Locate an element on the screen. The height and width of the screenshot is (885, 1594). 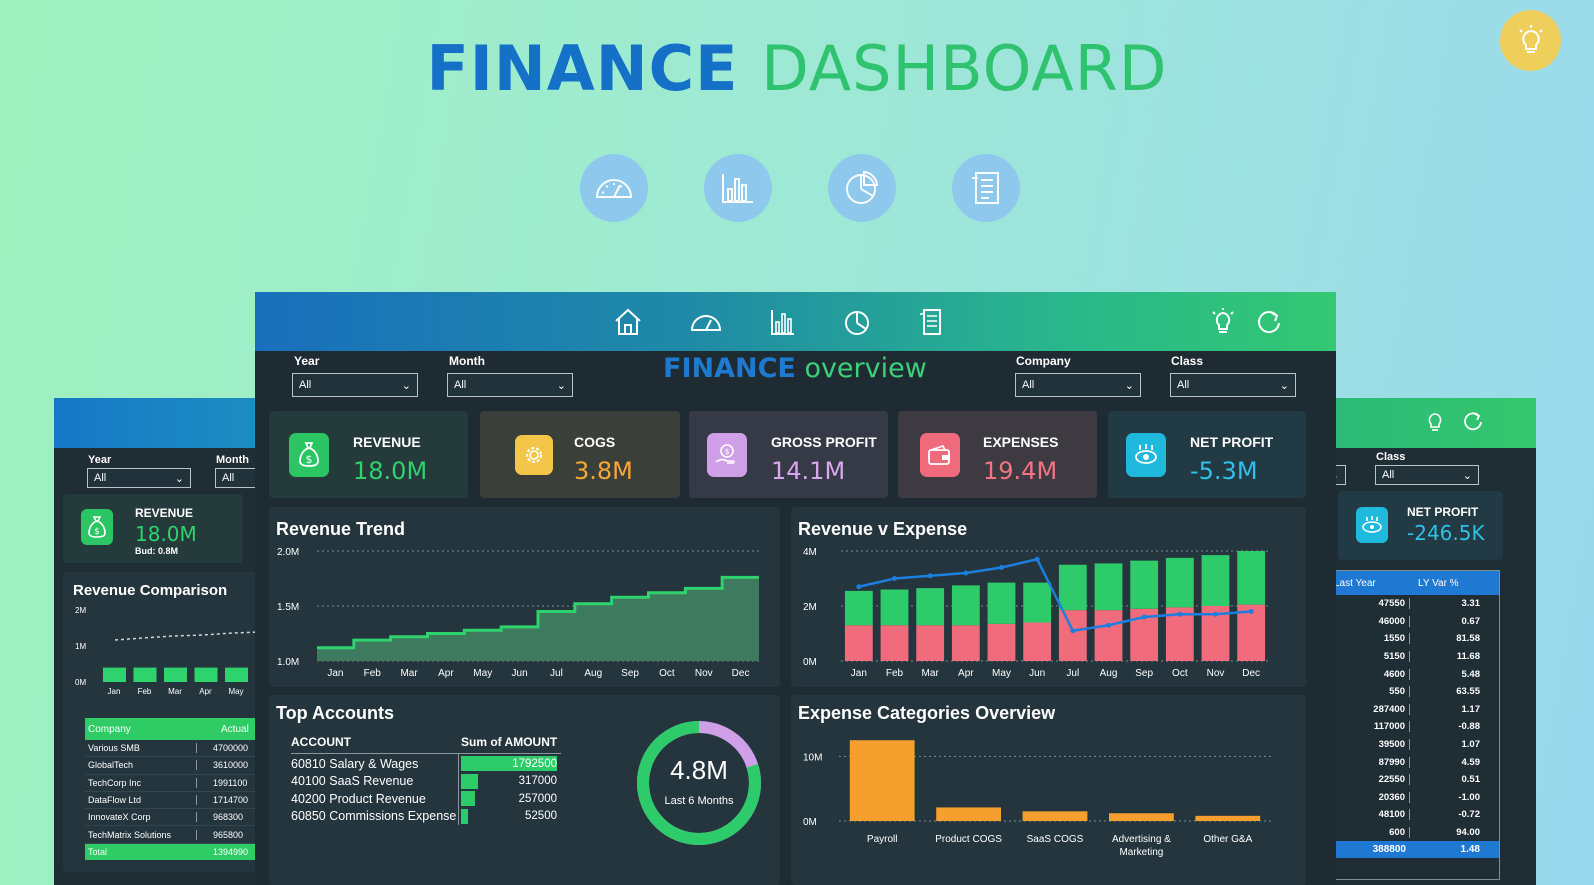
left-year-label: Year is located at coordinates (100, 460).